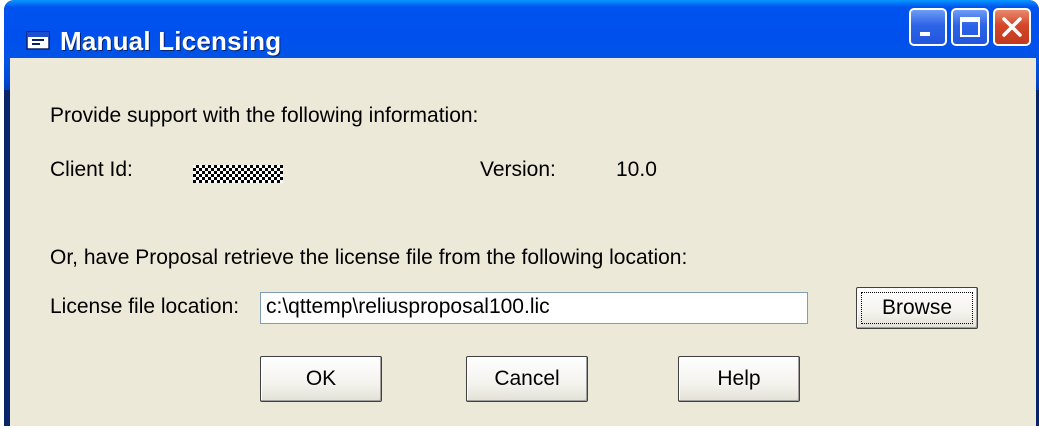  Describe the element at coordinates (925, 34) in the screenshot. I see `minimize-icon` at that location.